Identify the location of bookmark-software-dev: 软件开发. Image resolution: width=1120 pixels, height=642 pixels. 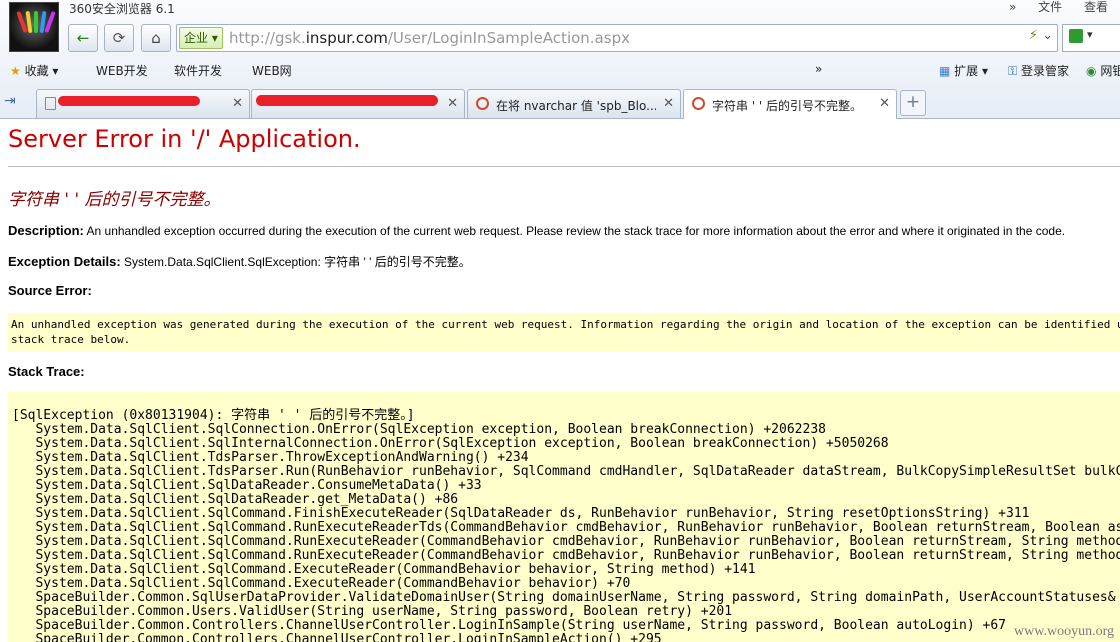
(198, 70).